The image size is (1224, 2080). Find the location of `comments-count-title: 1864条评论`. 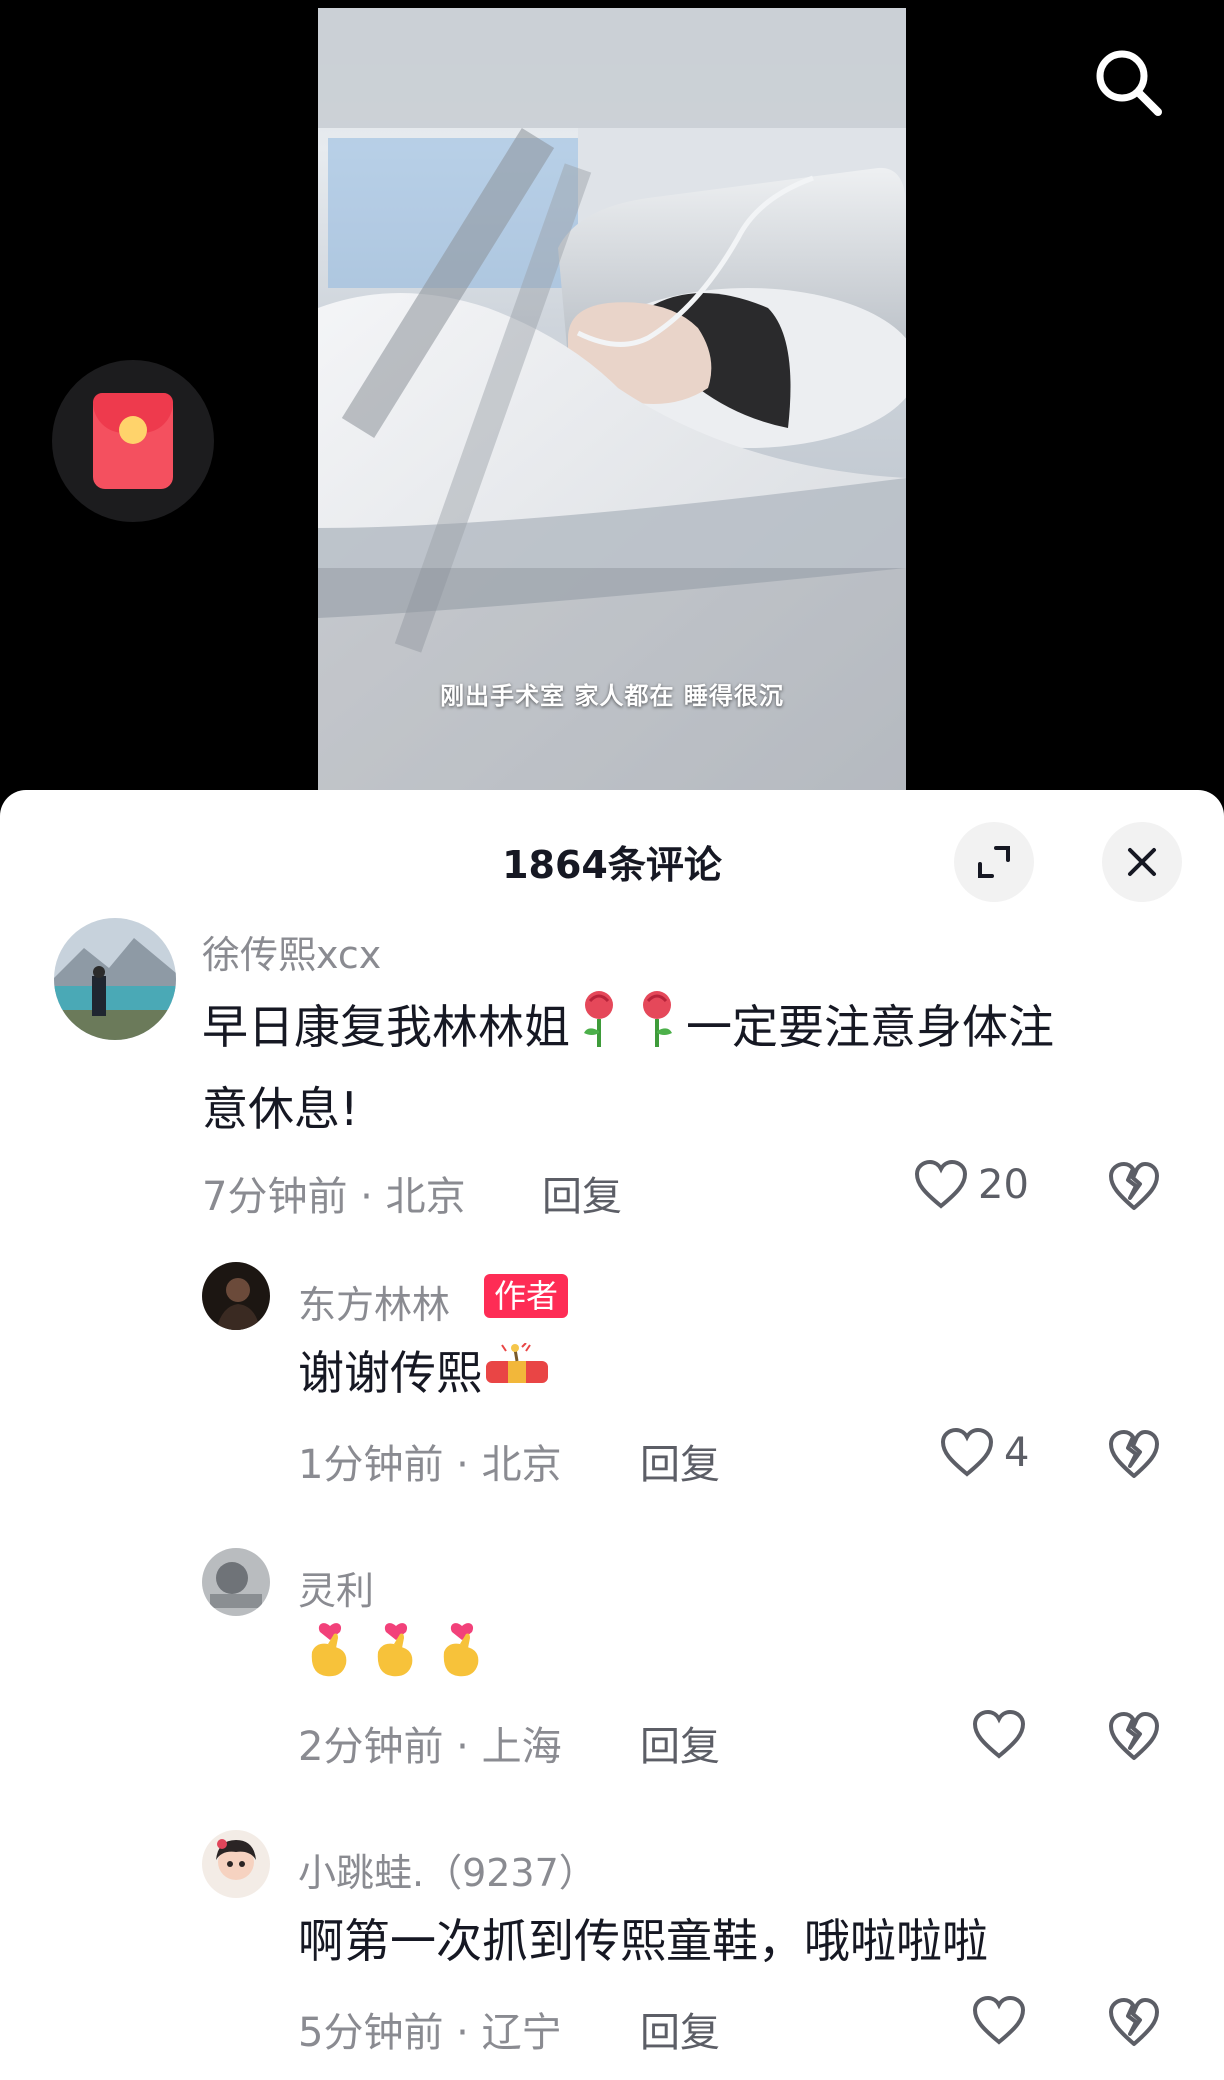

comments-count-title: 1864条评论 is located at coordinates (612, 865).